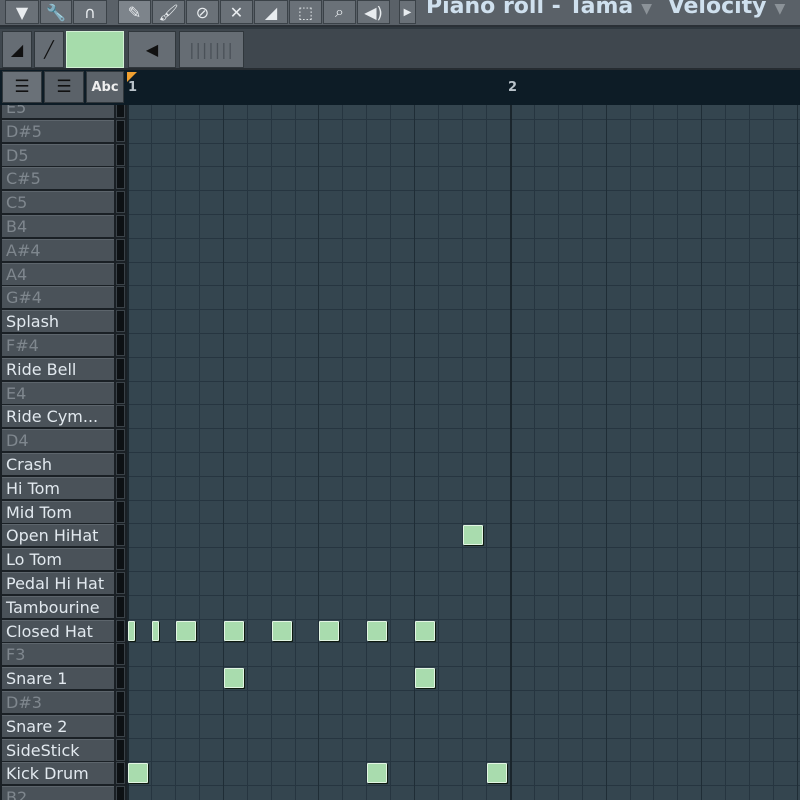 The width and height of the screenshot is (800, 800). What do you see at coordinates (17, 49) in the screenshot?
I see `slide-tool-icon: ◢` at bounding box center [17, 49].